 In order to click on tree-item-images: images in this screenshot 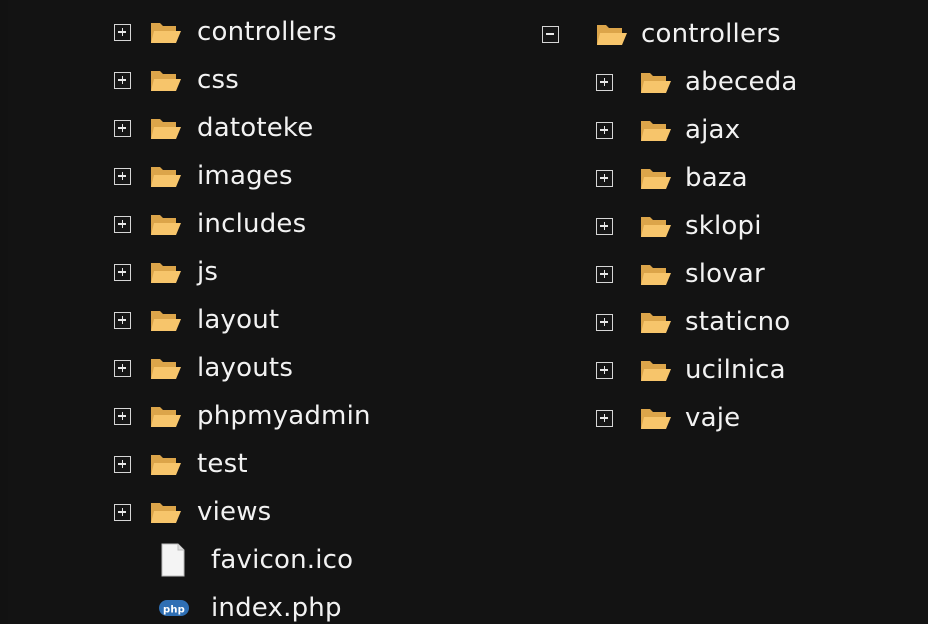, I will do `click(203, 176)`.